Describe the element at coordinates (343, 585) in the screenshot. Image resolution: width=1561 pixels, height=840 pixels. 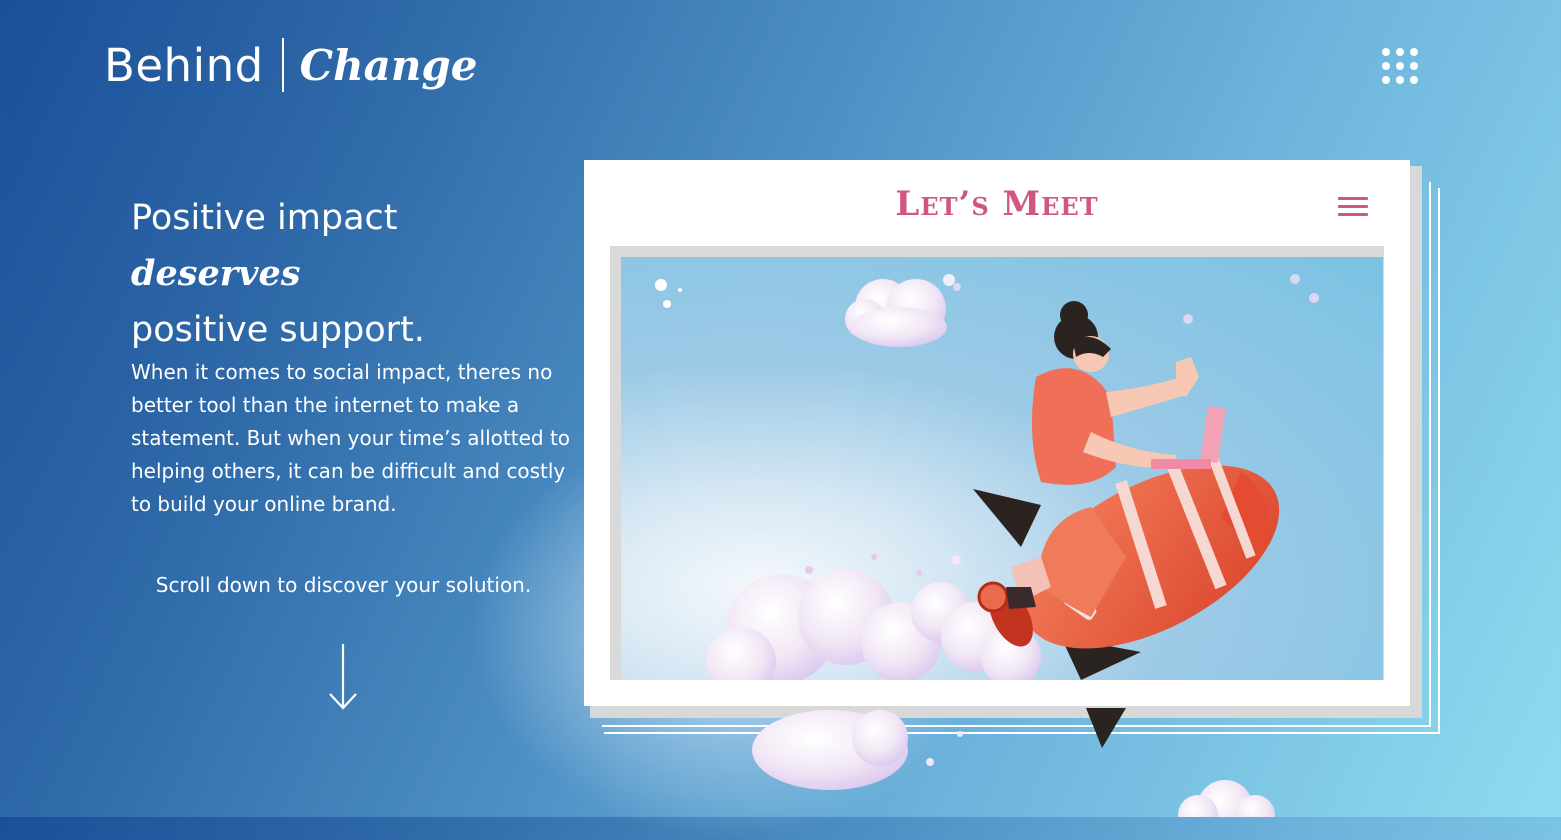
I see `scroll-cta-text: Scroll down to discover your solution.` at that location.